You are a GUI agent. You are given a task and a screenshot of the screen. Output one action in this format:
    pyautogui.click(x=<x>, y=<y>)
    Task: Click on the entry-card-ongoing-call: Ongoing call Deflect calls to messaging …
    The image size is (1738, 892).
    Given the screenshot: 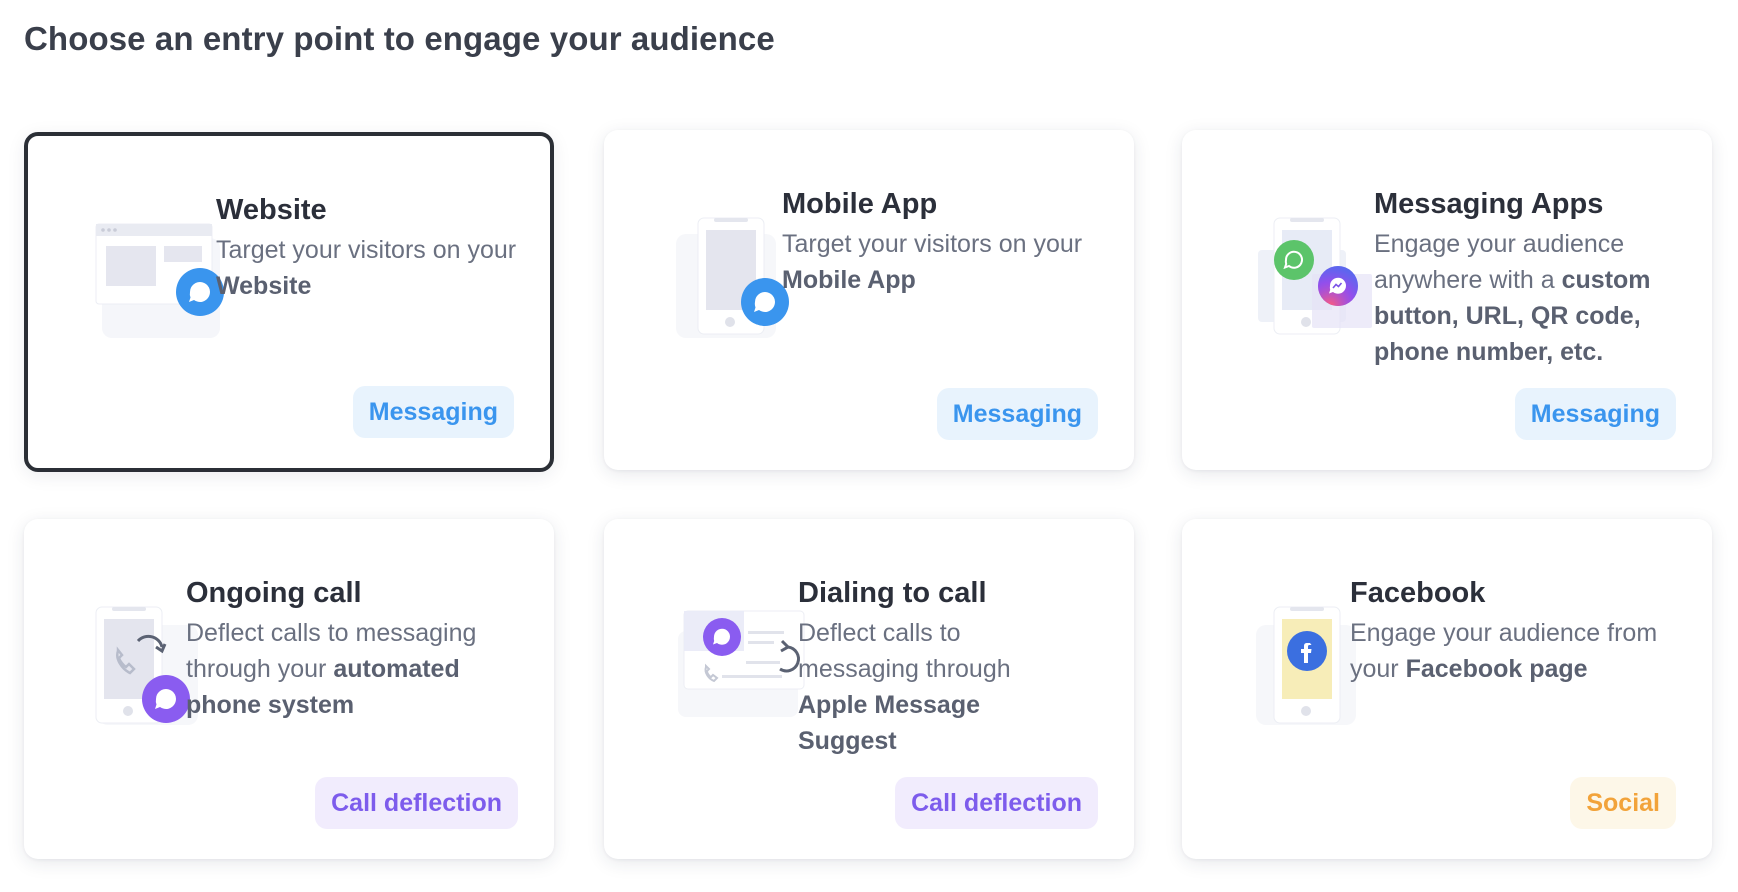 What is the action you would take?
    pyautogui.click(x=289, y=689)
    